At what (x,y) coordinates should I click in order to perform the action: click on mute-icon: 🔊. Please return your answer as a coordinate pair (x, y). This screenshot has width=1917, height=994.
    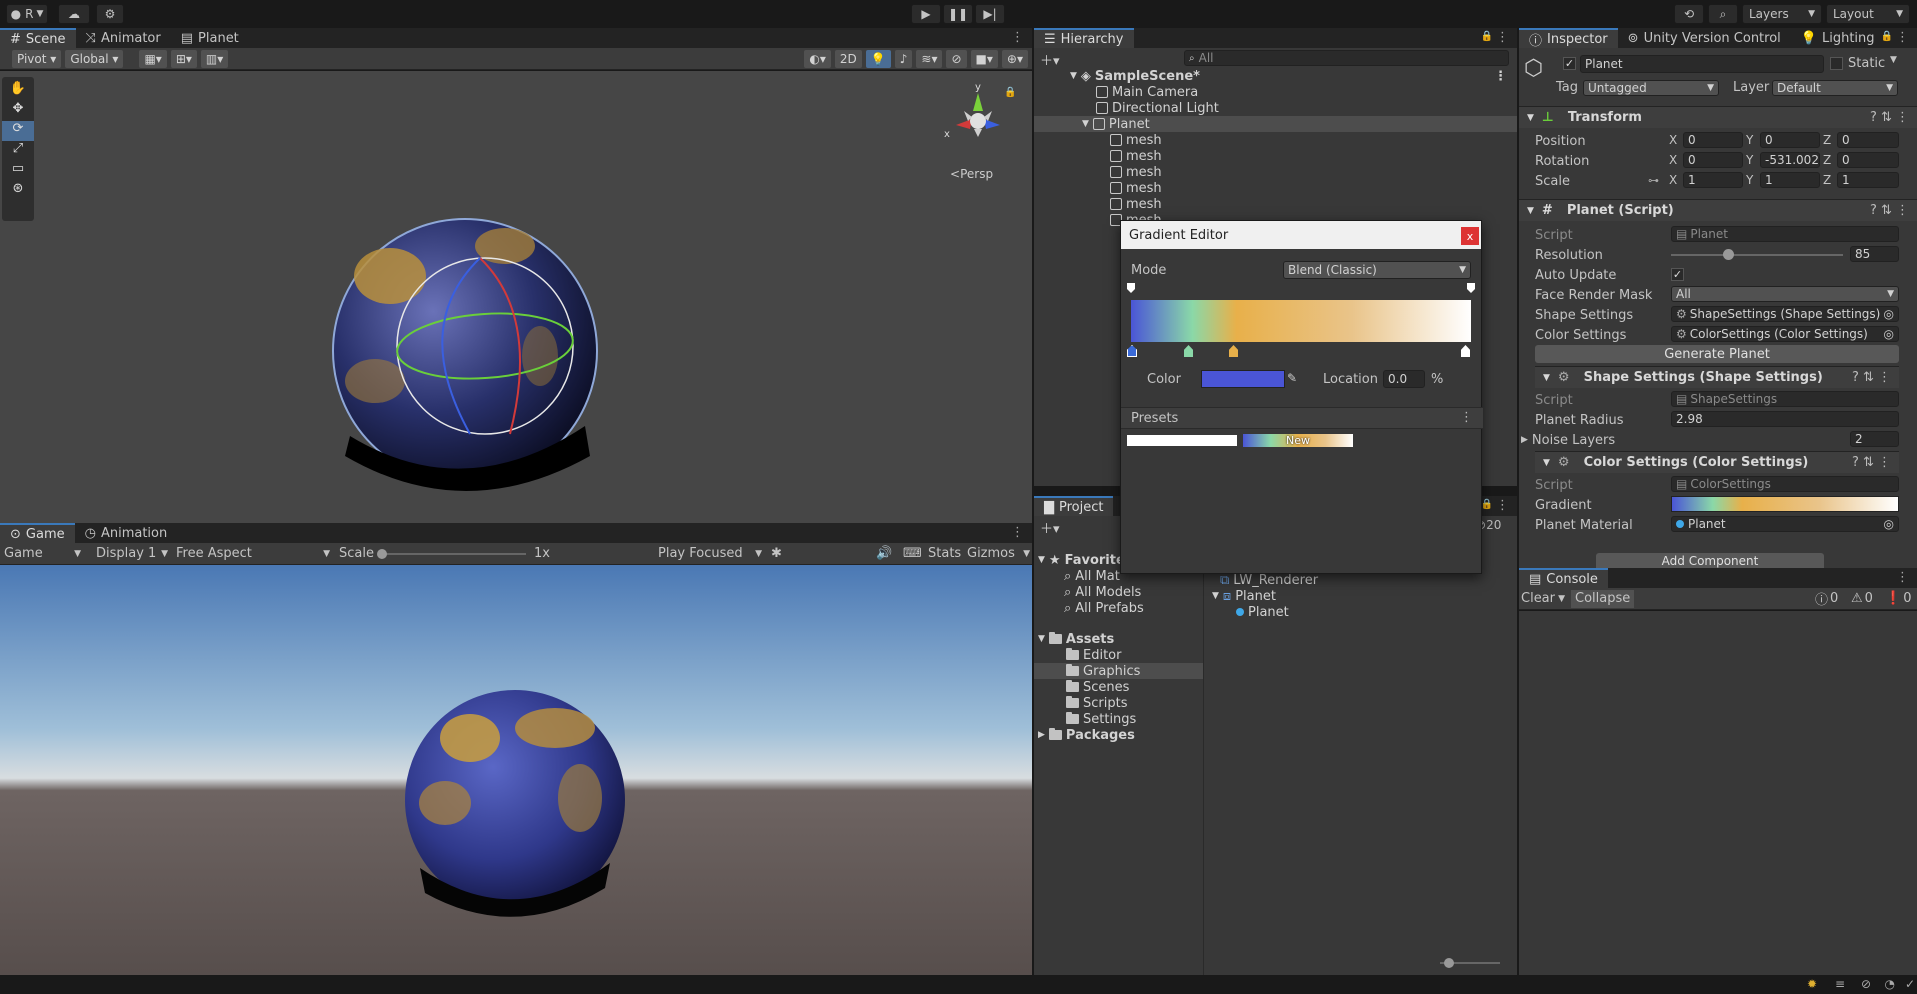
    Looking at the image, I should click on (884, 553).